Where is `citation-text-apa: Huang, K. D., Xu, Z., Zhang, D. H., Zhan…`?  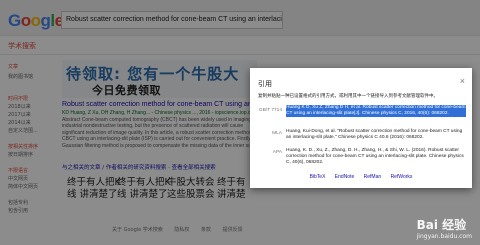 citation-text-apa: Huang, K. D., Xu, Z., Zhang, D. H., Zhan… is located at coordinates (376, 157).